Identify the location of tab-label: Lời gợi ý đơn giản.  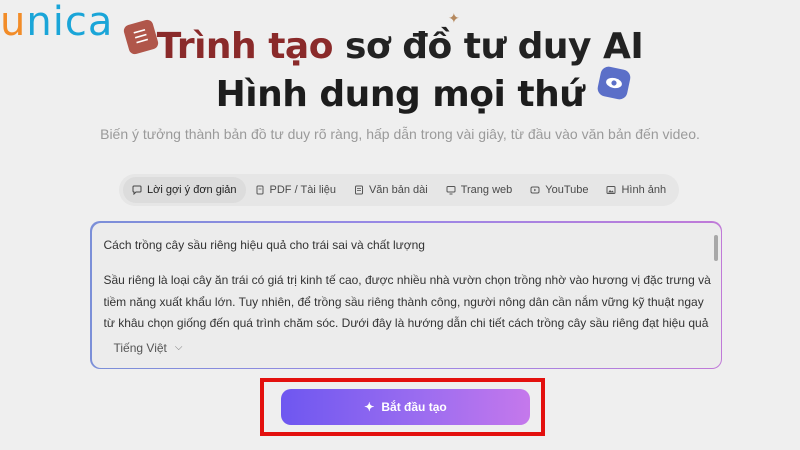
(192, 190).